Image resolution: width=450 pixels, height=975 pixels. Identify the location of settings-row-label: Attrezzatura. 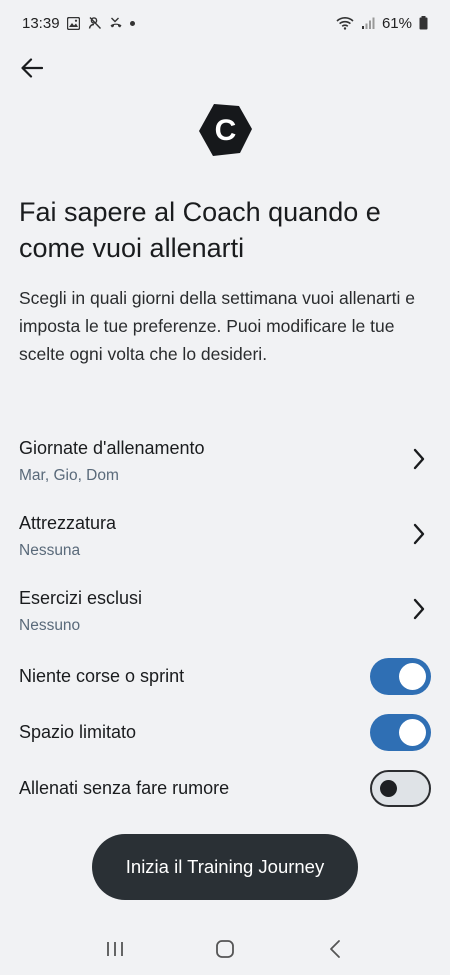
(68, 523).